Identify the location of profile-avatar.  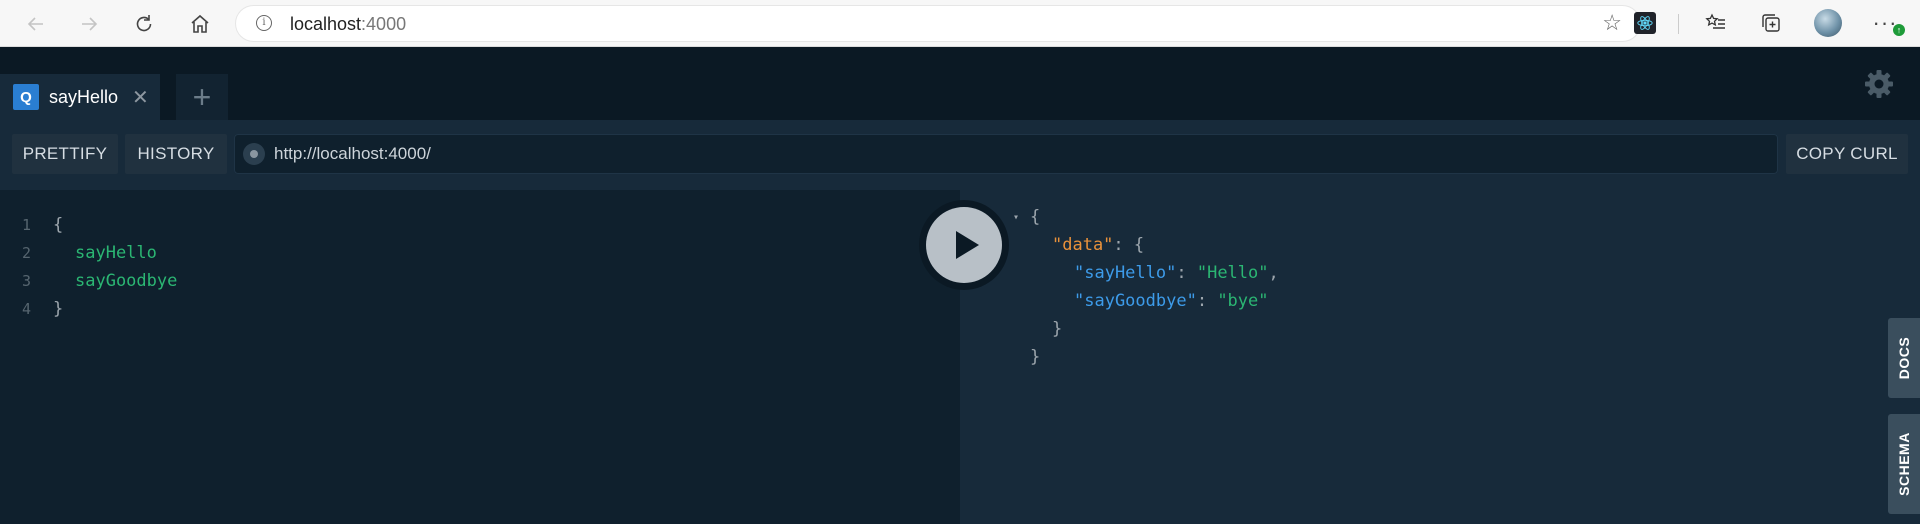
(1828, 23).